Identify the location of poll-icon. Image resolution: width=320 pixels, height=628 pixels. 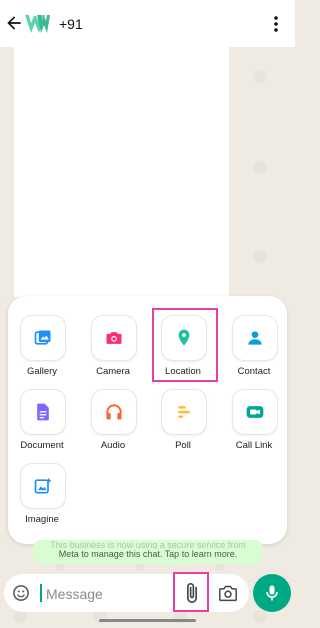
(184, 412).